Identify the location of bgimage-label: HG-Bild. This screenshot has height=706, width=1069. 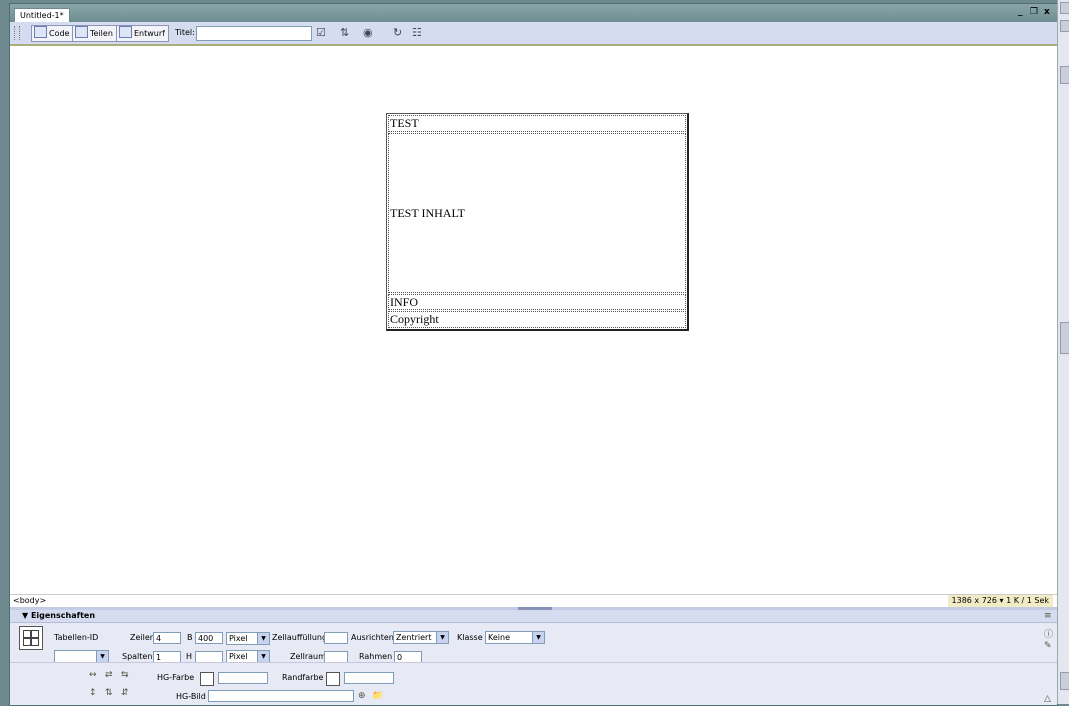
(191, 696).